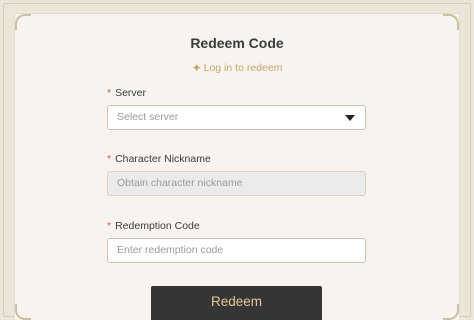 The height and width of the screenshot is (320, 474). What do you see at coordinates (236, 250) in the screenshot?
I see `redemption-code-input: Enter redemption code` at bounding box center [236, 250].